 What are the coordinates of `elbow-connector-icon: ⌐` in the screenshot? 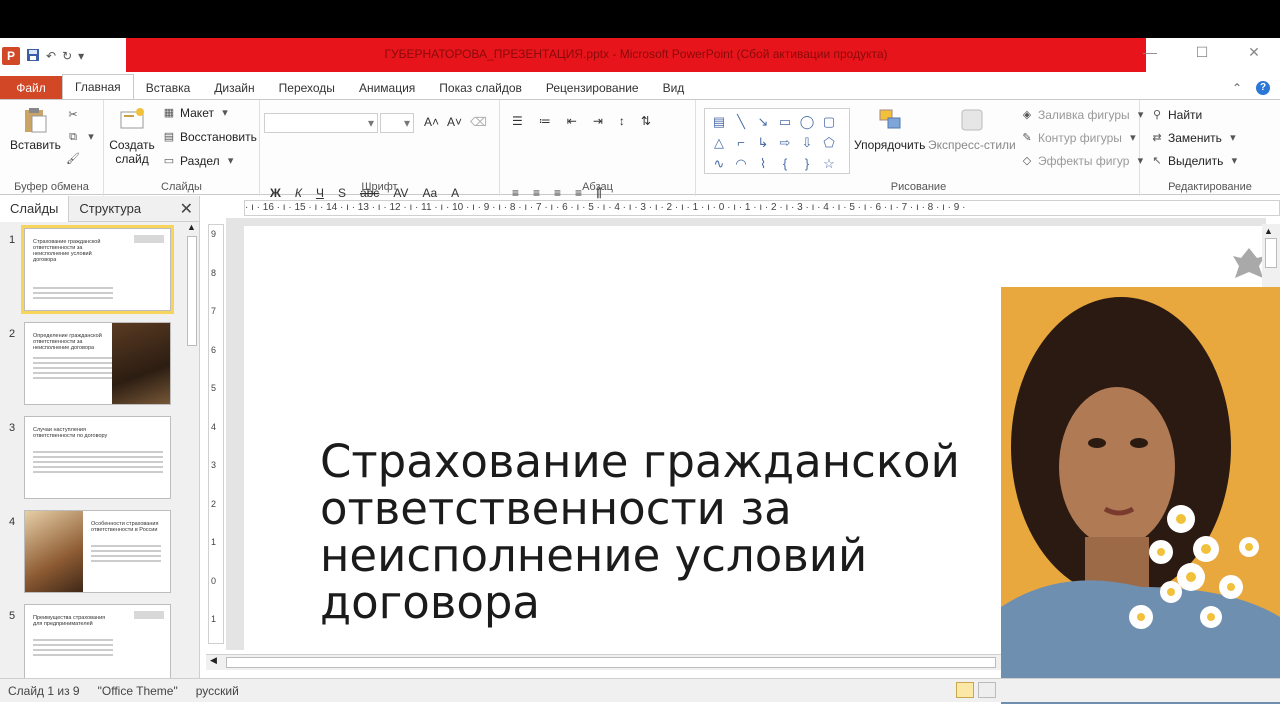 It's located at (741, 142).